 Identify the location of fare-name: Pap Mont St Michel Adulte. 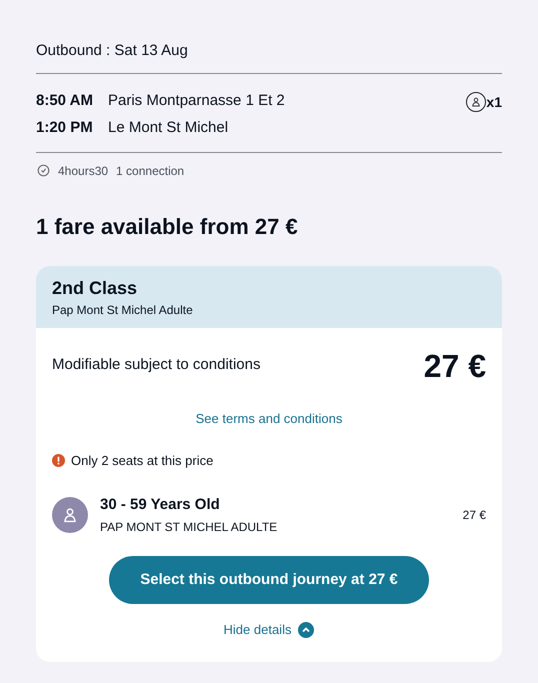
(123, 310).